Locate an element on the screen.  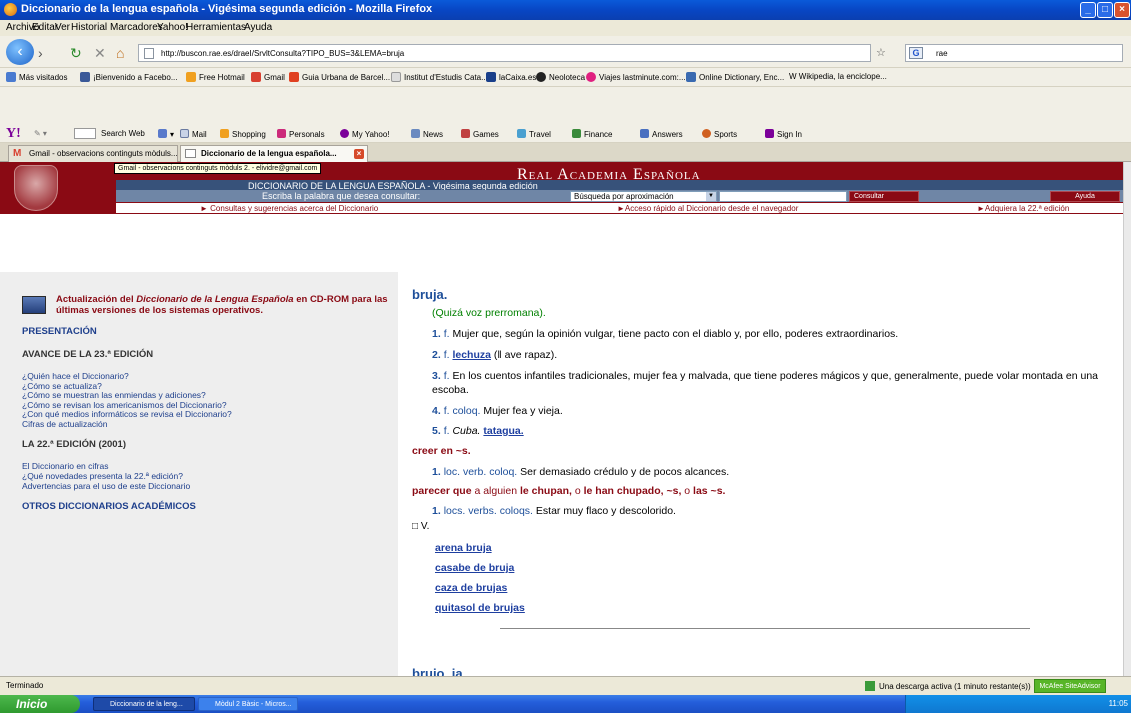
see-also-marker: □ V. is located at coordinates (421, 526).